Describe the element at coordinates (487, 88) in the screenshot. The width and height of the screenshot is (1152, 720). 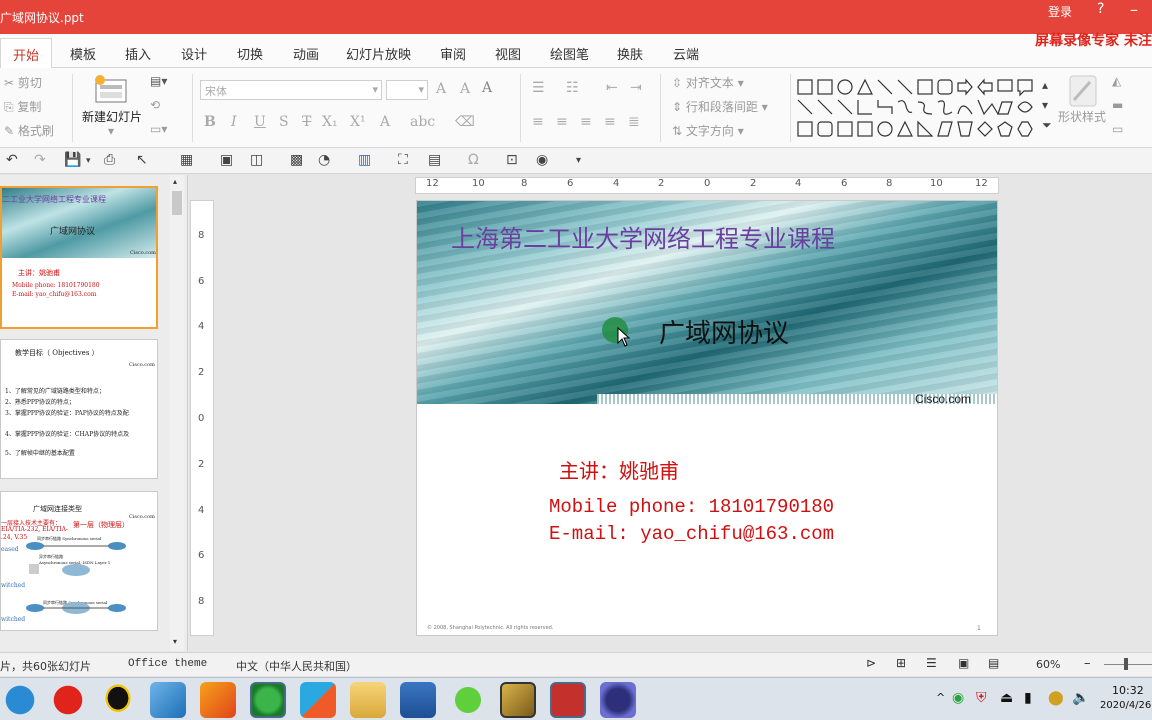
I see `font-color-icon: A` at that location.